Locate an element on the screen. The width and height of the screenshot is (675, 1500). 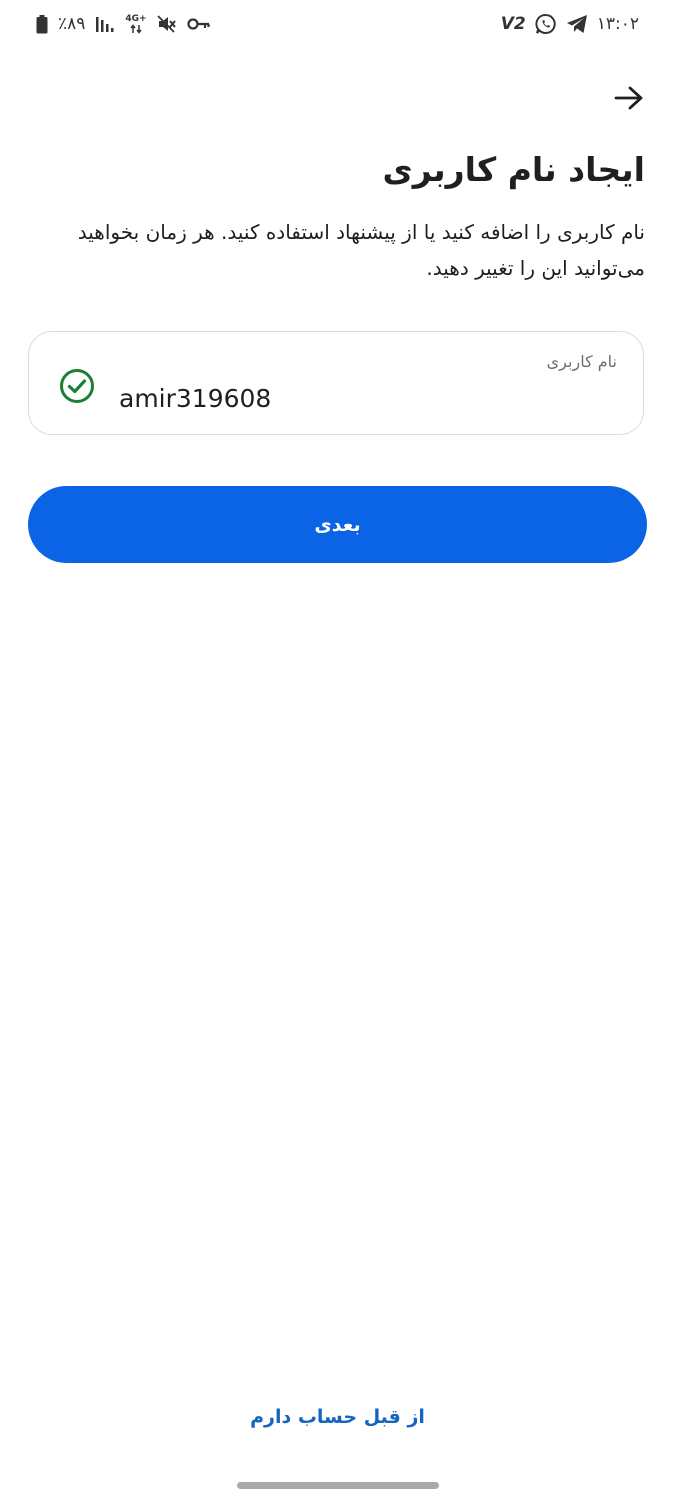
whatsapp-icon is located at coordinates (546, 24).